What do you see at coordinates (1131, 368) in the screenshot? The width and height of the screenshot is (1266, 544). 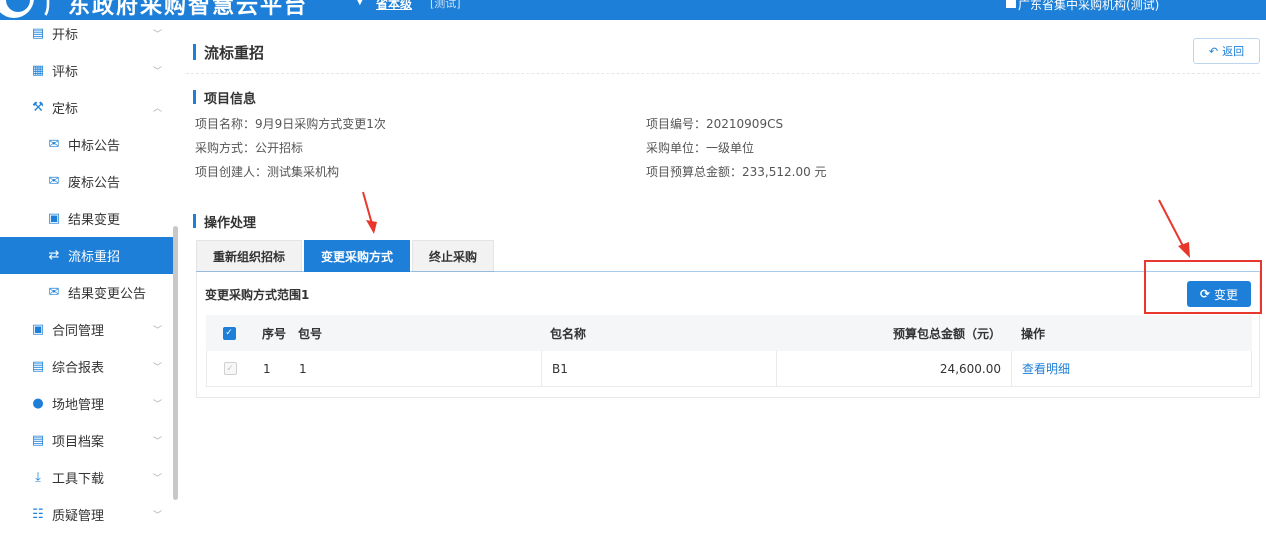 I see `cell-op: 查看明细` at bounding box center [1131, 368].